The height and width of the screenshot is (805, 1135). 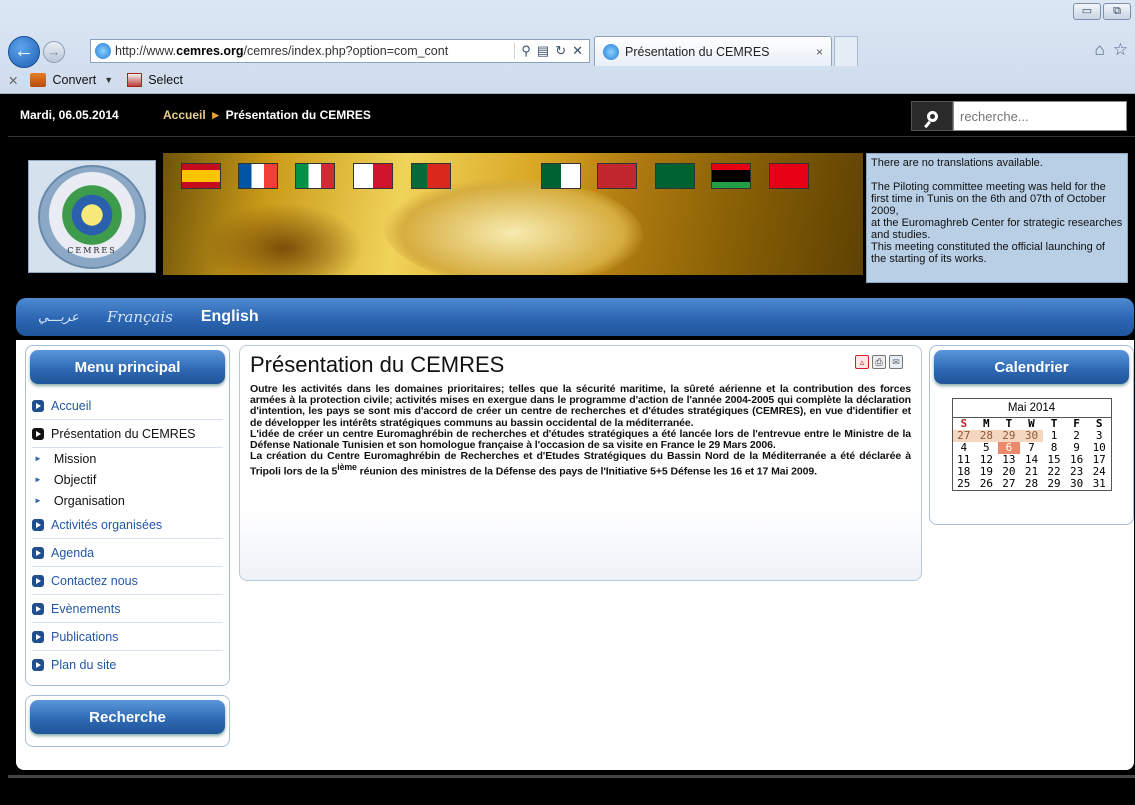 I want to click on menu-item-evenements: Evènements, so click(x=127, y=609).